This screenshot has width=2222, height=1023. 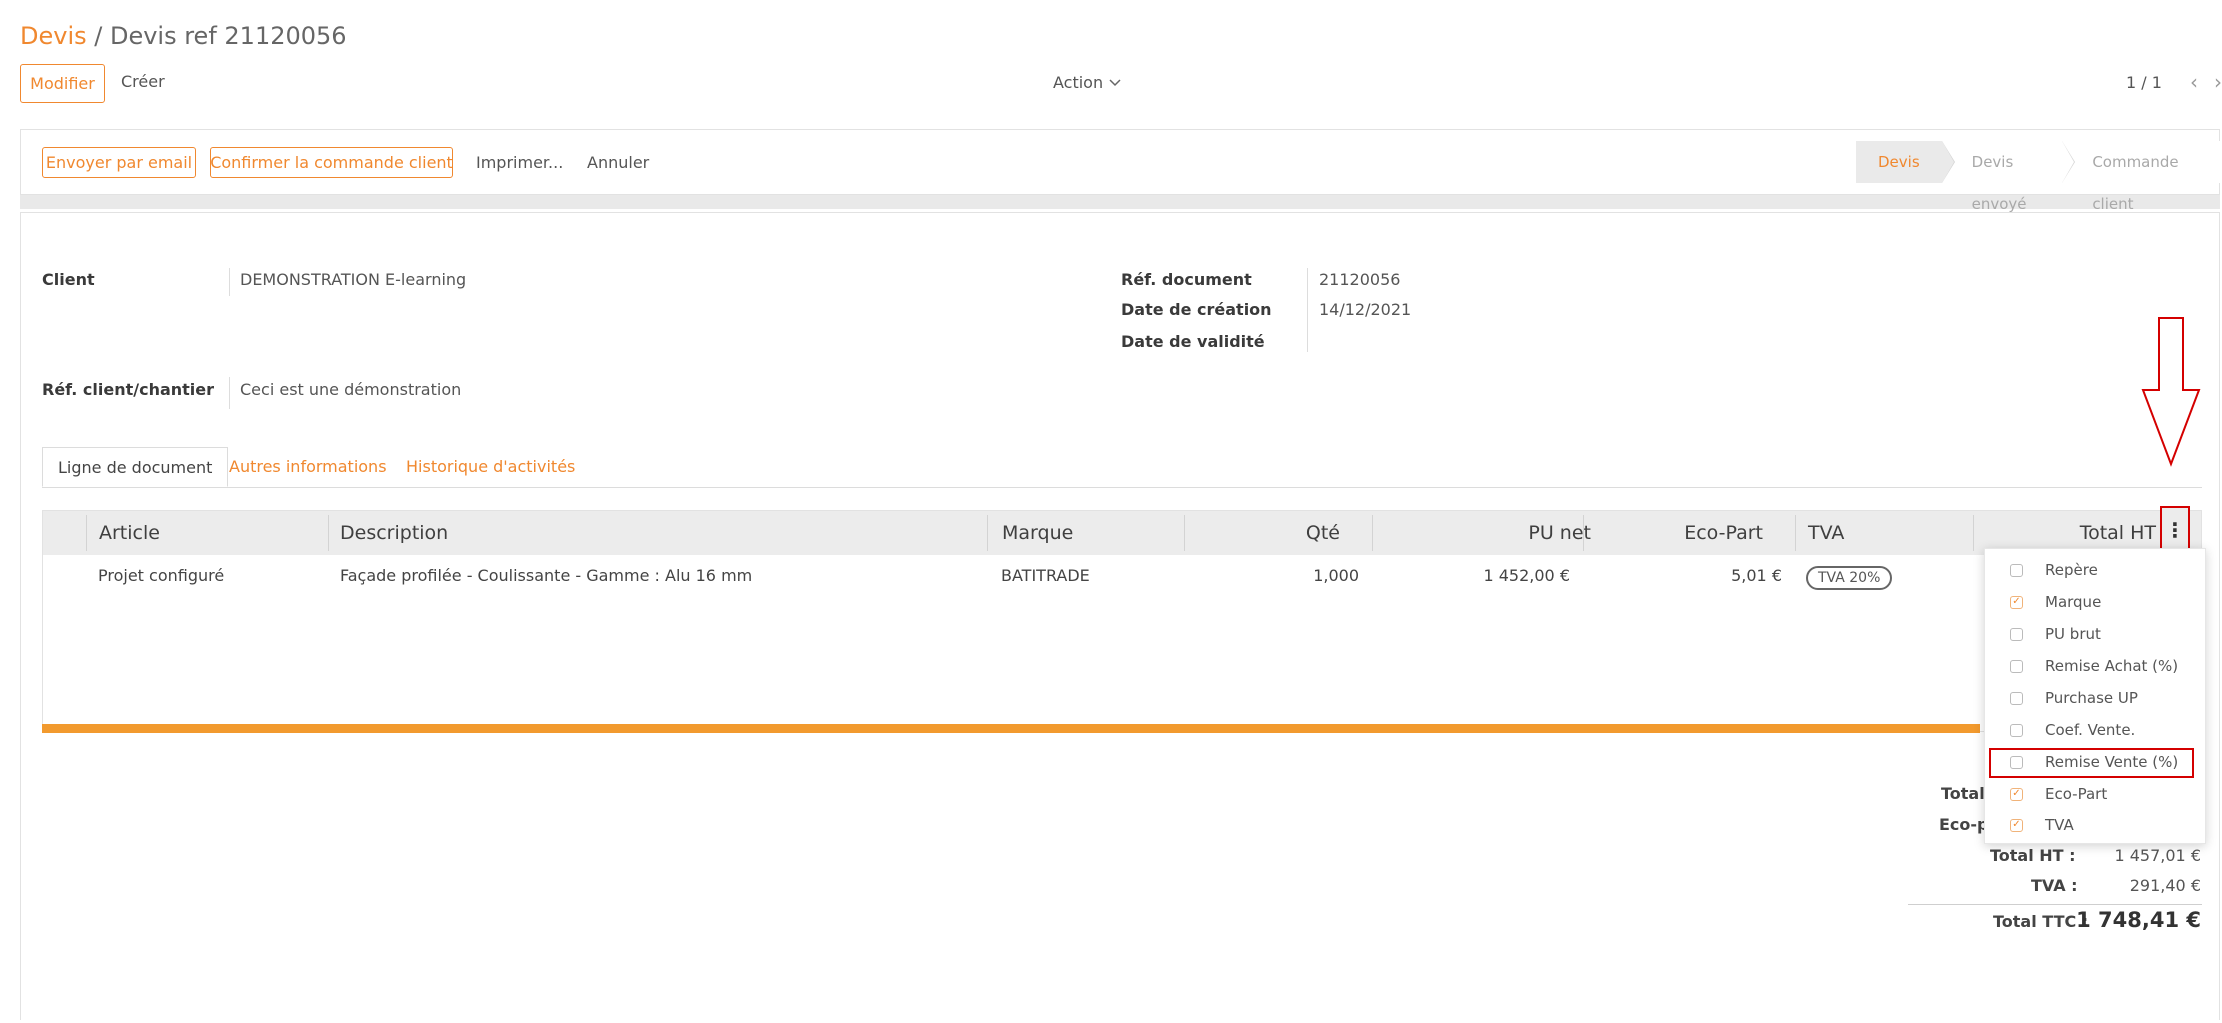 I want to click on menu-item-remise-achat: Remise Achat (%), so click(x=2094, y=666).